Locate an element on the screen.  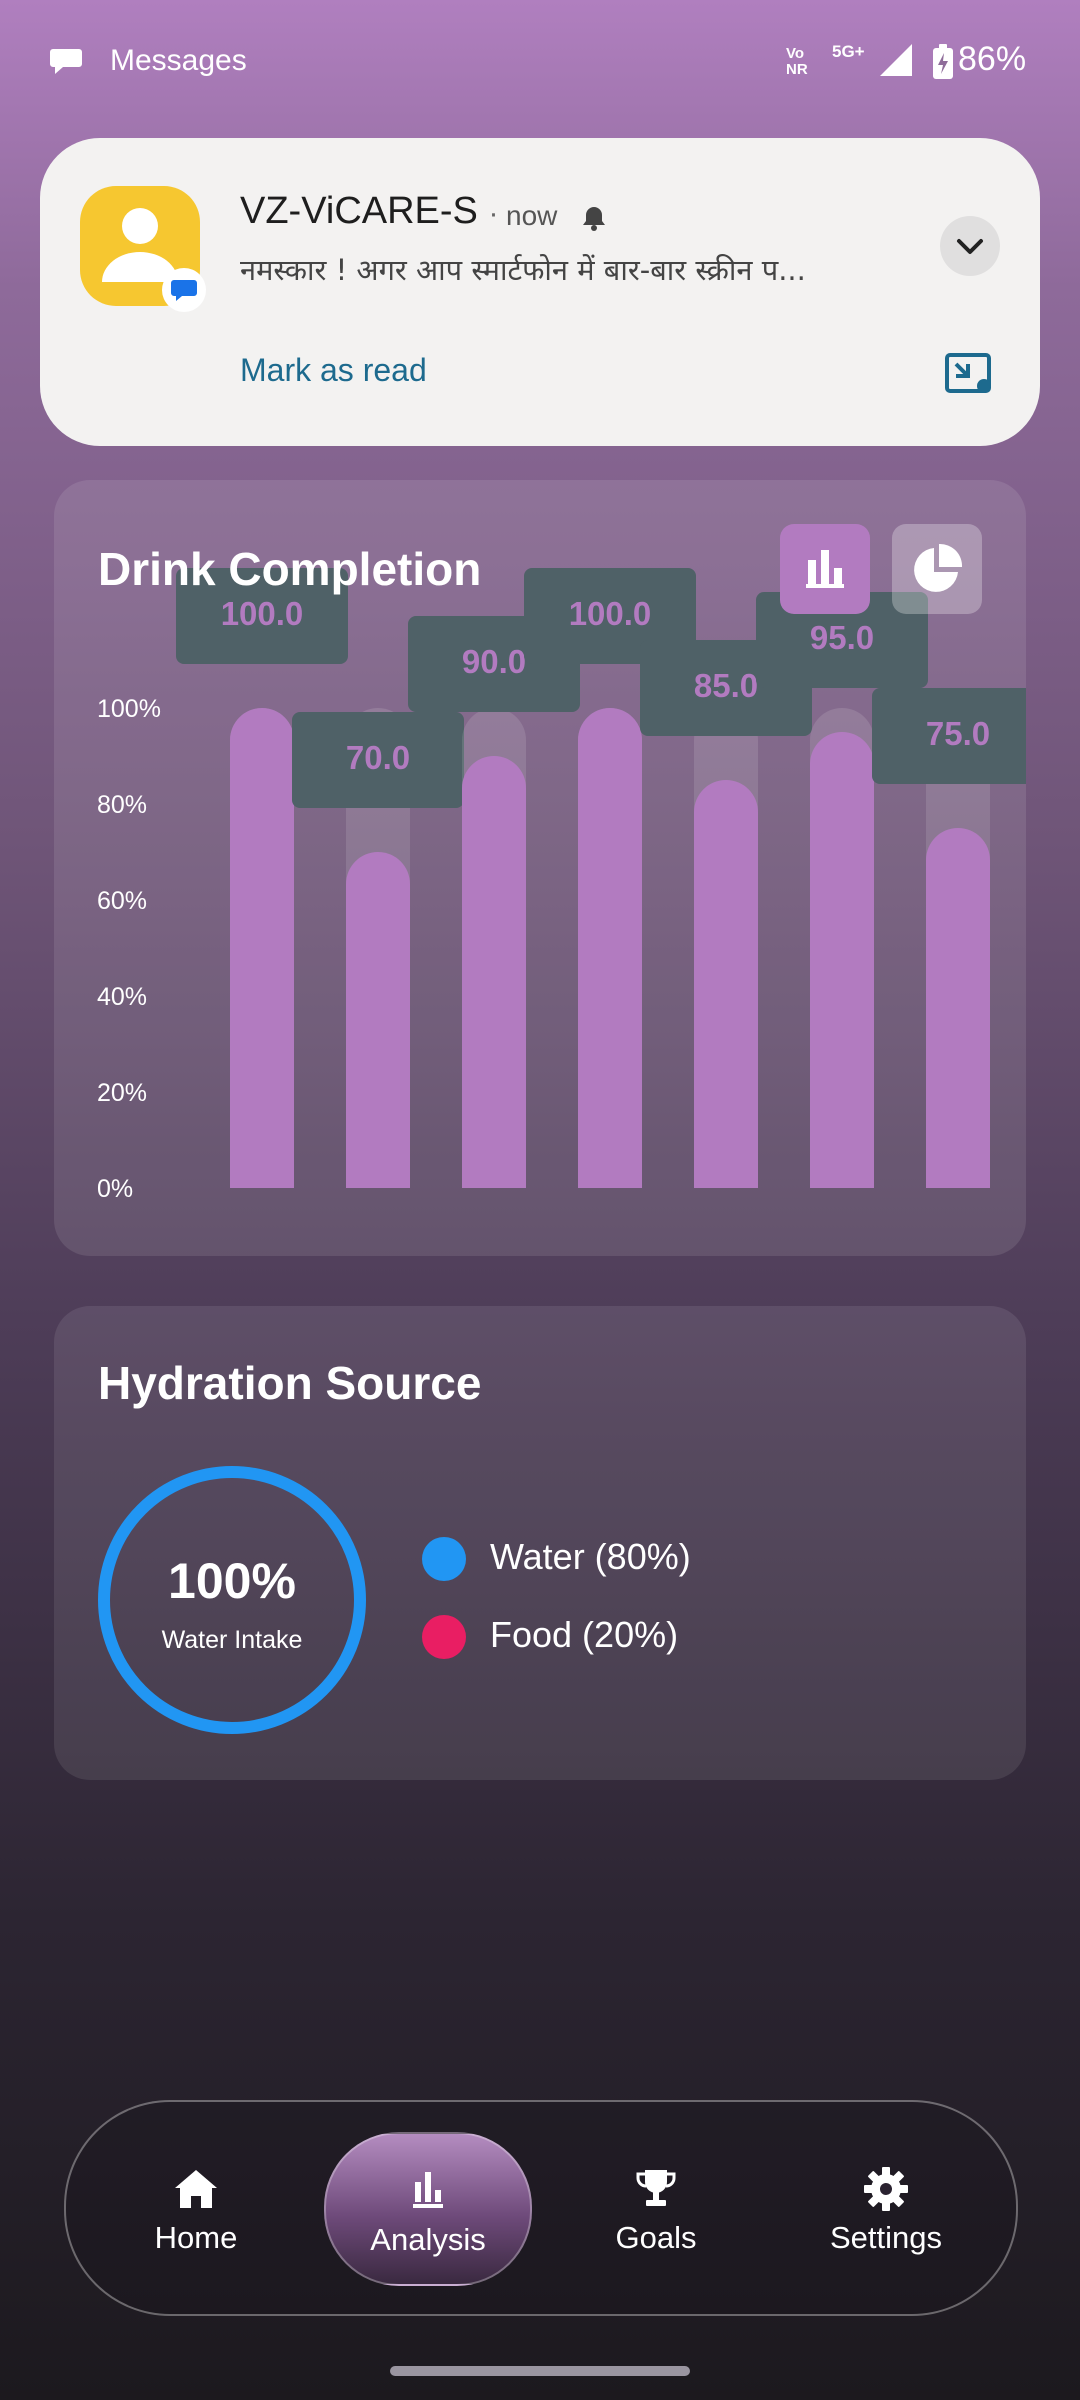
y-tick-label: 20% is located at coordinates (122, 1093).